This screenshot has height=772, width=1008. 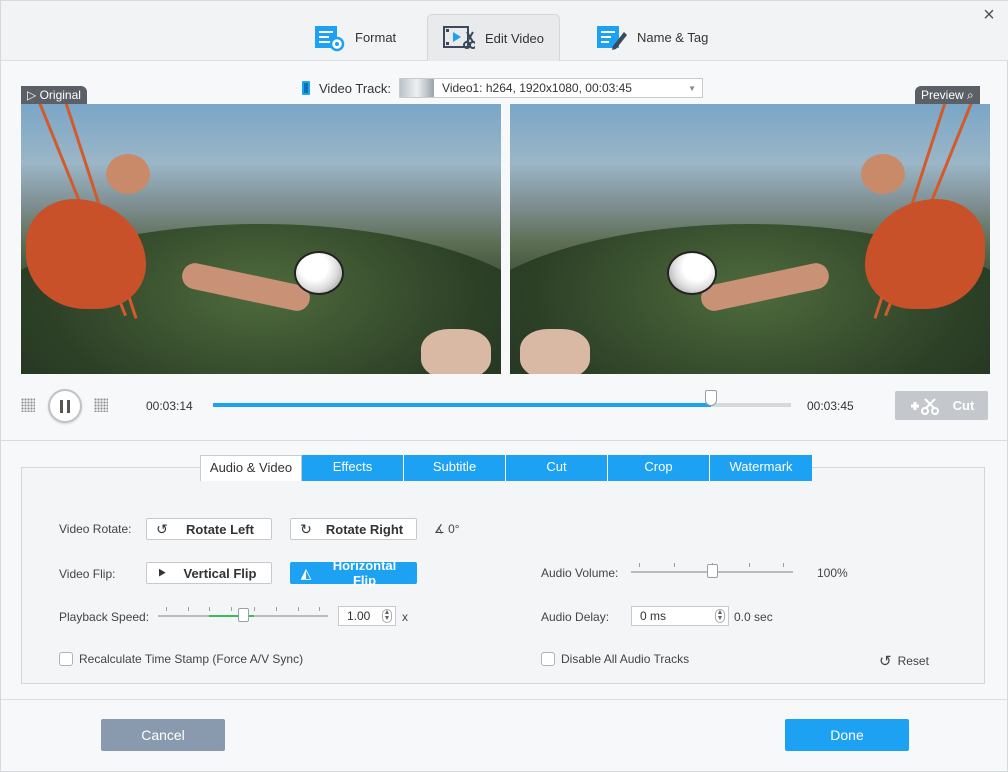 I want to click on track-thumbnail, so click(x=417, y=88).